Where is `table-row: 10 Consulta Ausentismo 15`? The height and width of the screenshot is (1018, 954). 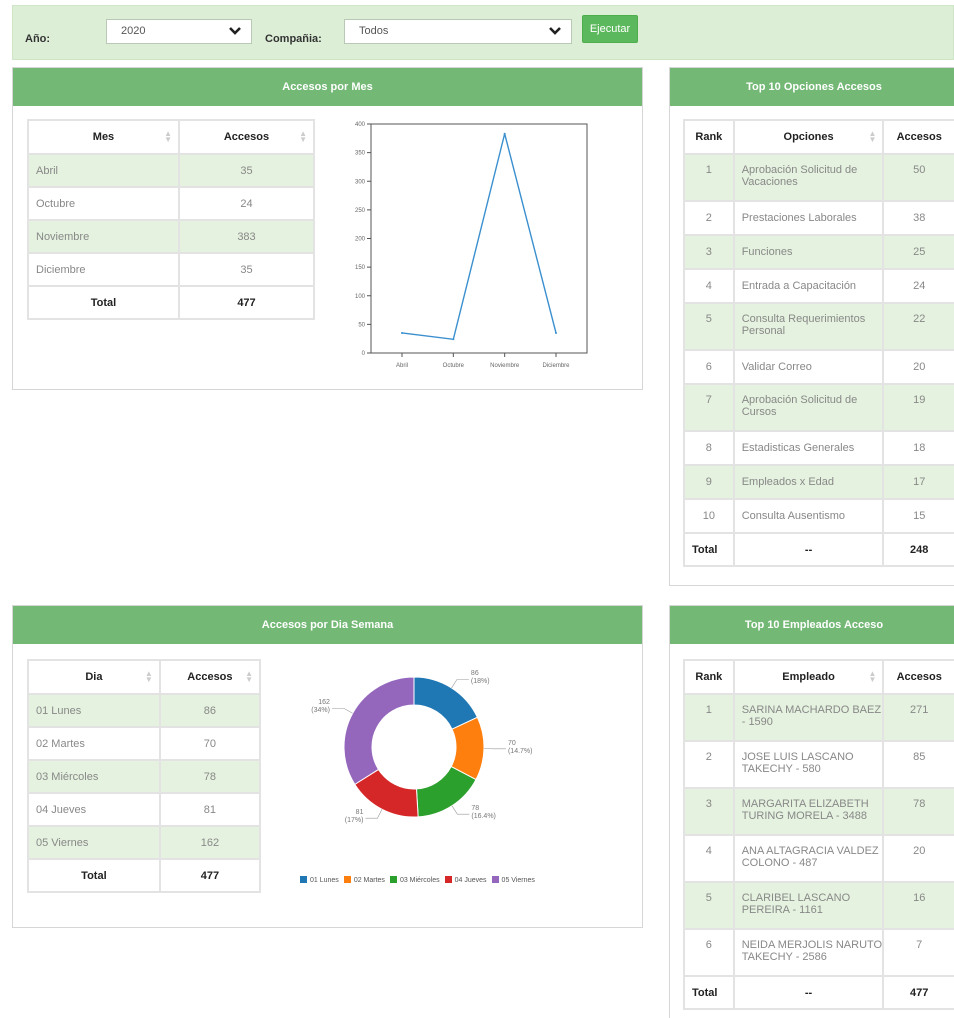
table-row: 10 Consulta Ausentismo 15 is located at coordinates (818, 516).